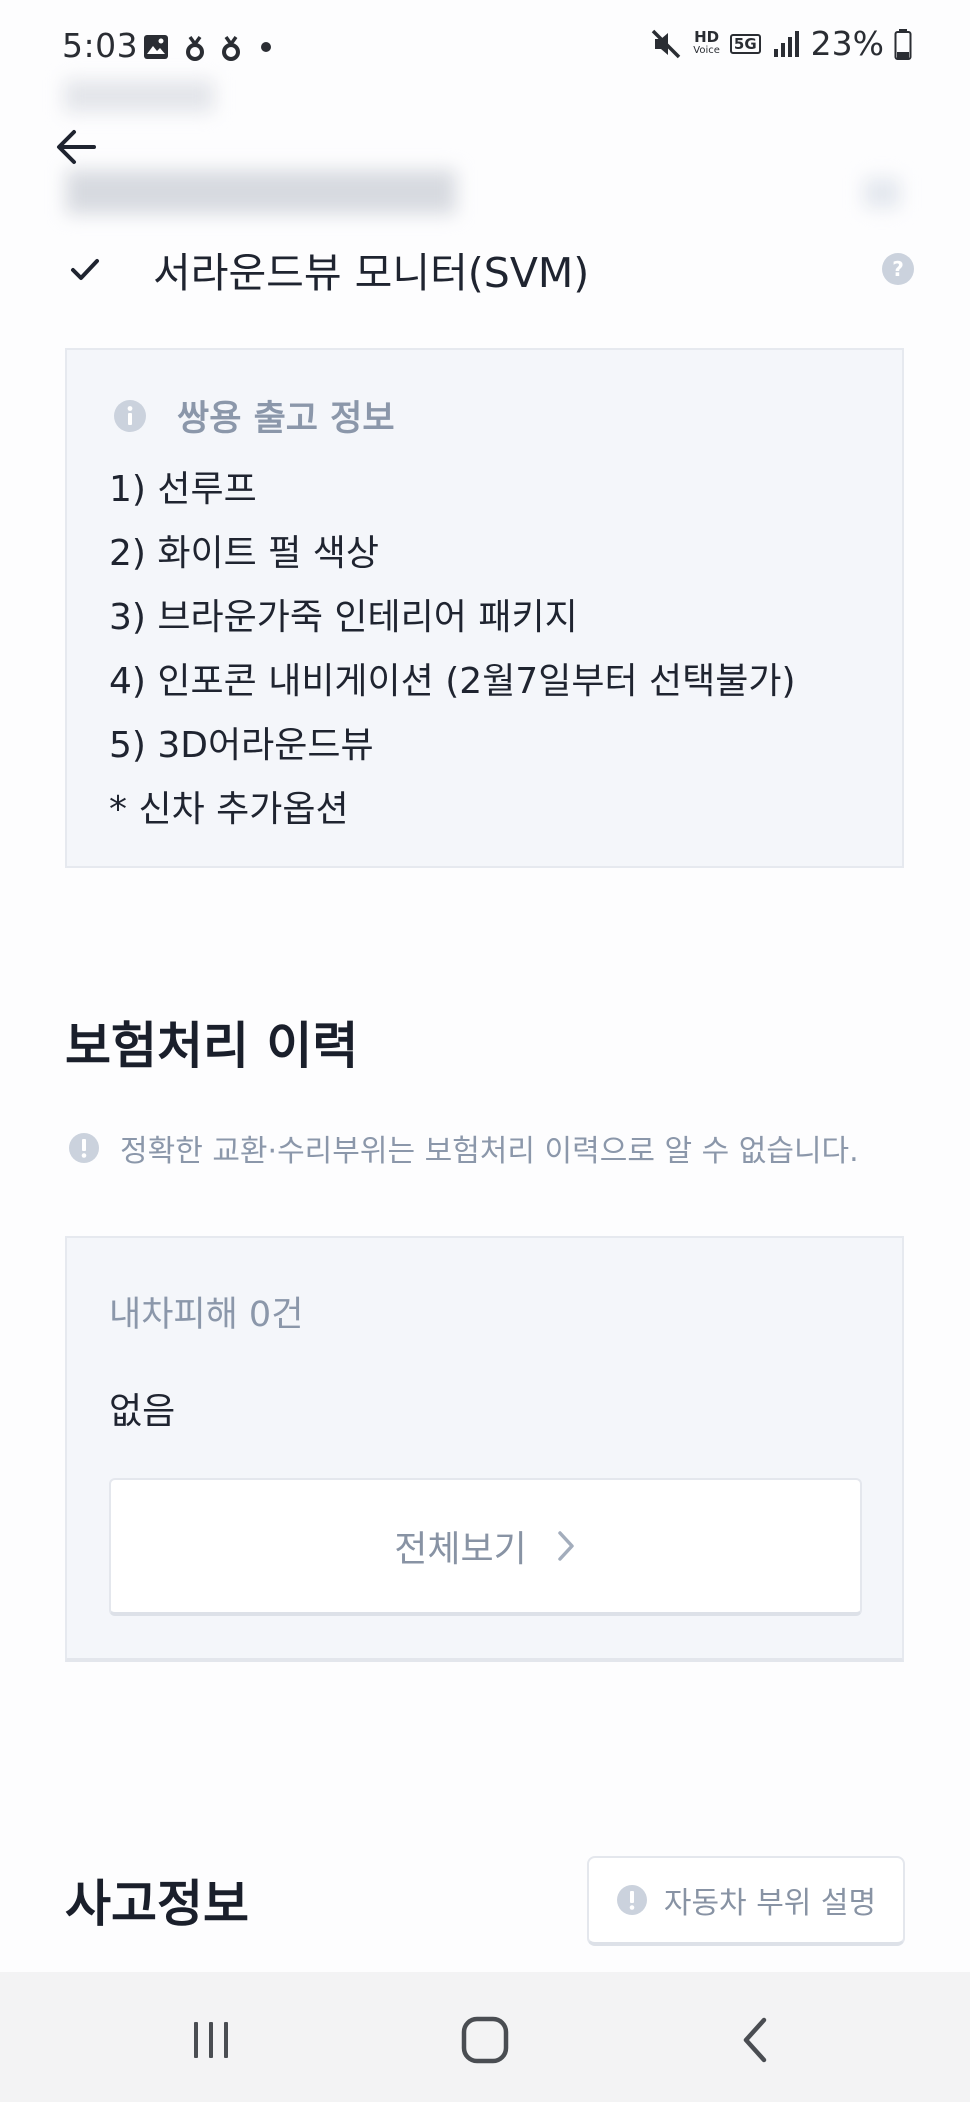  What do you see at coordinates (130, 415) in the screenshot?
I see `info-icon` at bounding box center [130, 415].